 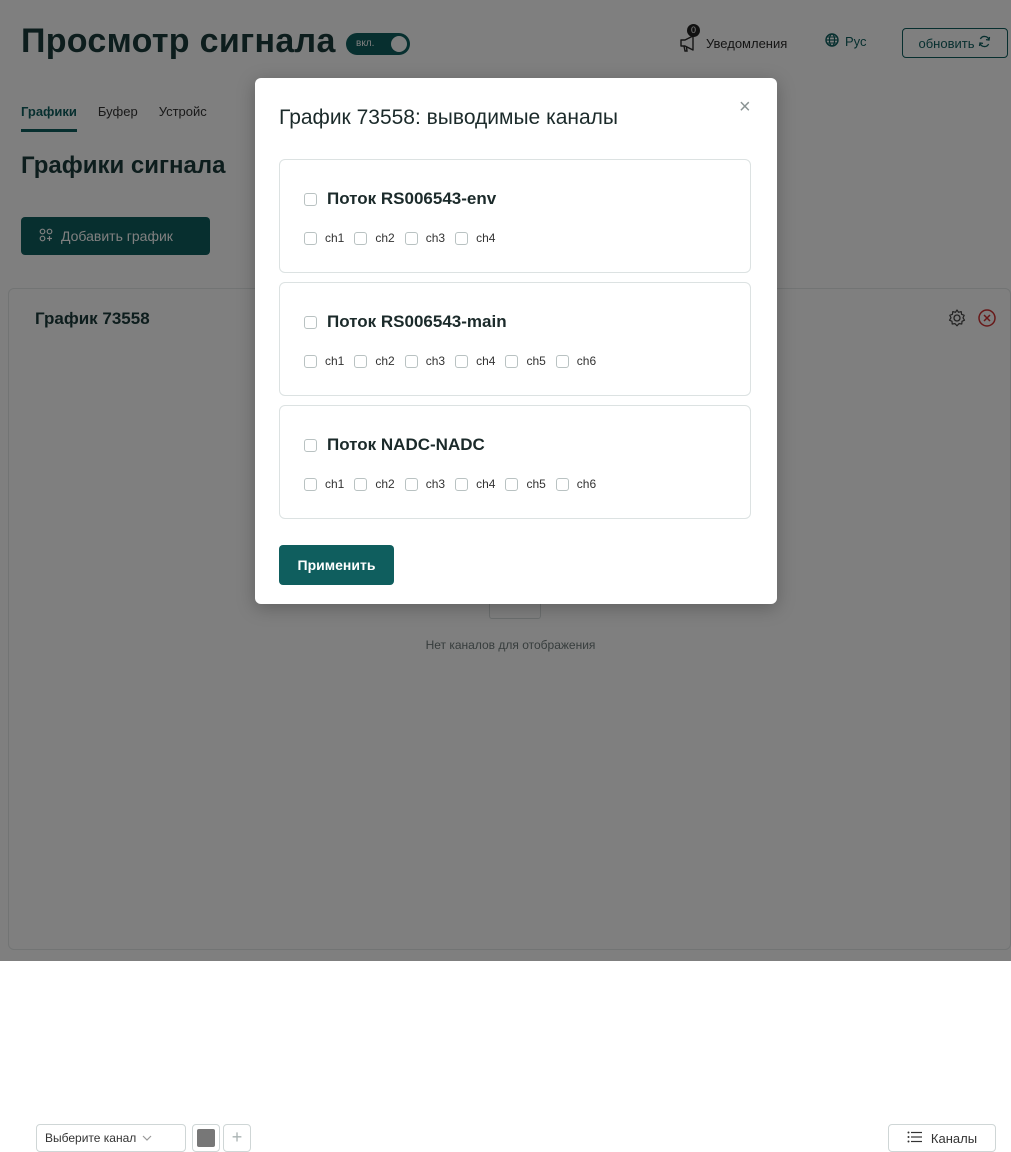 What do you see at coordinates (515, 216) in the screenshot?
I see `stream-card: Поток RS006543-env ch1 ch2 ch3 ch4` at bounding box center [515, 216].